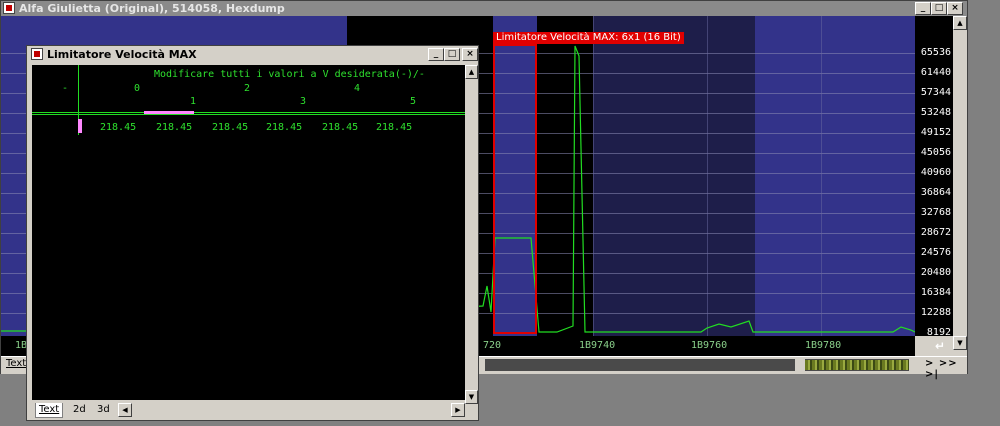  I want to click on x-tick: 720, so click(492, 345).